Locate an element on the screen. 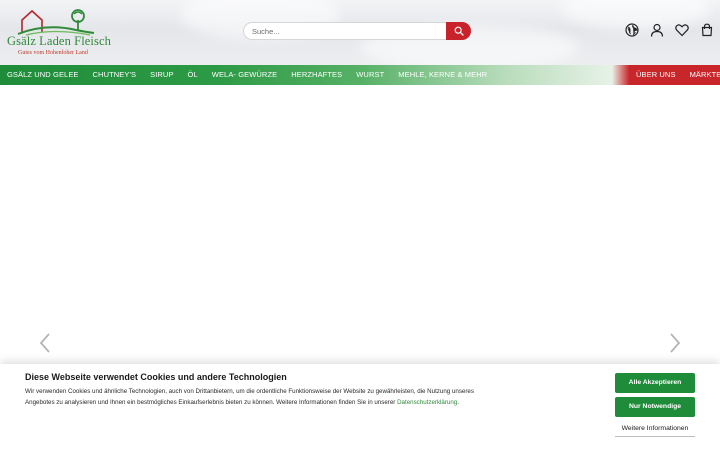 The width and height of the screenshot is (720, 450). search-input is located at coordinates (345, 31).